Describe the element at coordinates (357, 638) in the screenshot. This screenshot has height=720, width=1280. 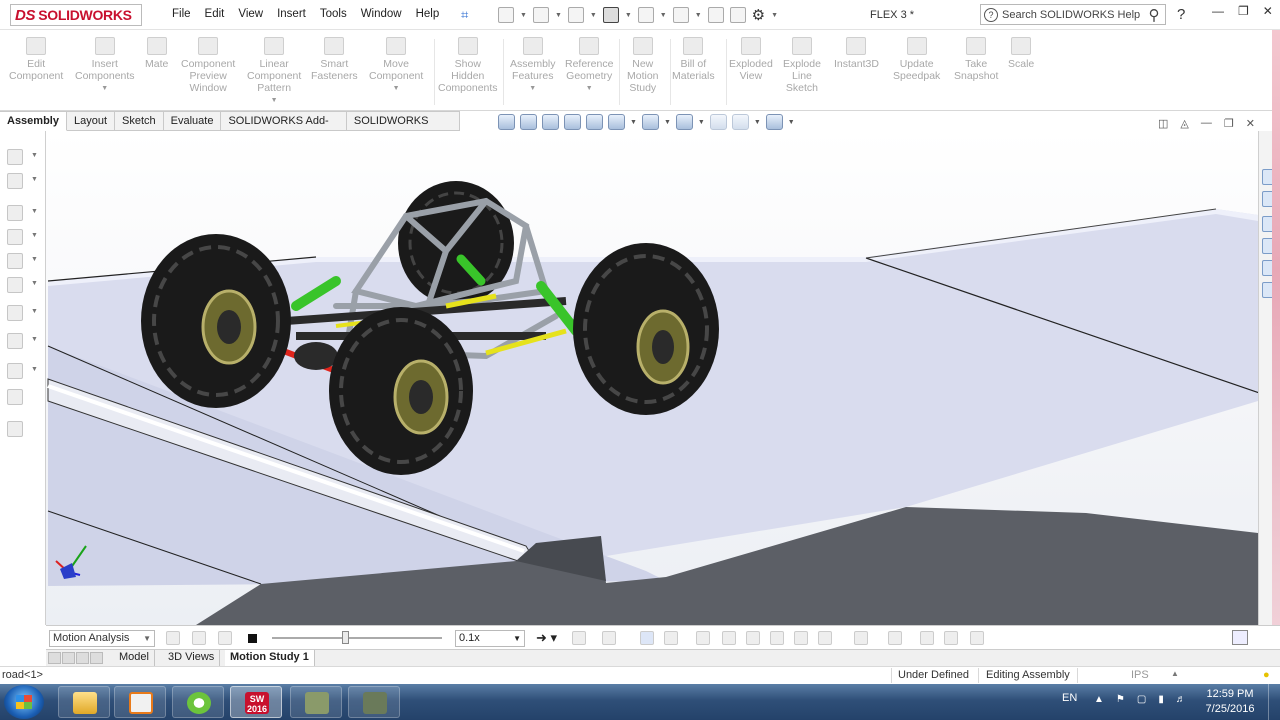
I see `playback-slider` at that location.